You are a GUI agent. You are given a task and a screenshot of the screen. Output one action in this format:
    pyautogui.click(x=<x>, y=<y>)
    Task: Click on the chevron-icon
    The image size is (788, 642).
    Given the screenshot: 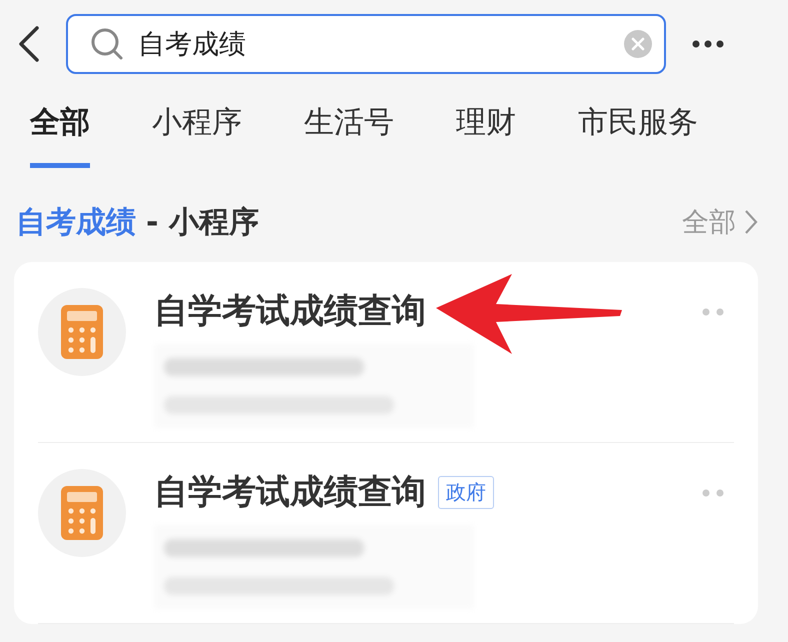 What is the action you would take?
    pyautogui.click(x=751, y=222)
    